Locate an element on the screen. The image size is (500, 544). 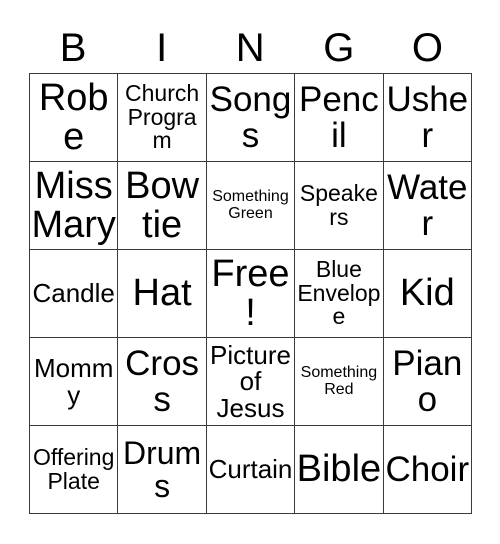
bingo-header-letter-n: N is located at coordinates (250, 47).